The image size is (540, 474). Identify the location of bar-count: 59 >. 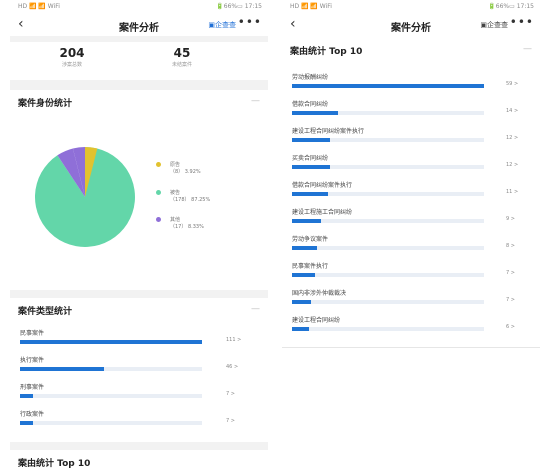
(512, 84).